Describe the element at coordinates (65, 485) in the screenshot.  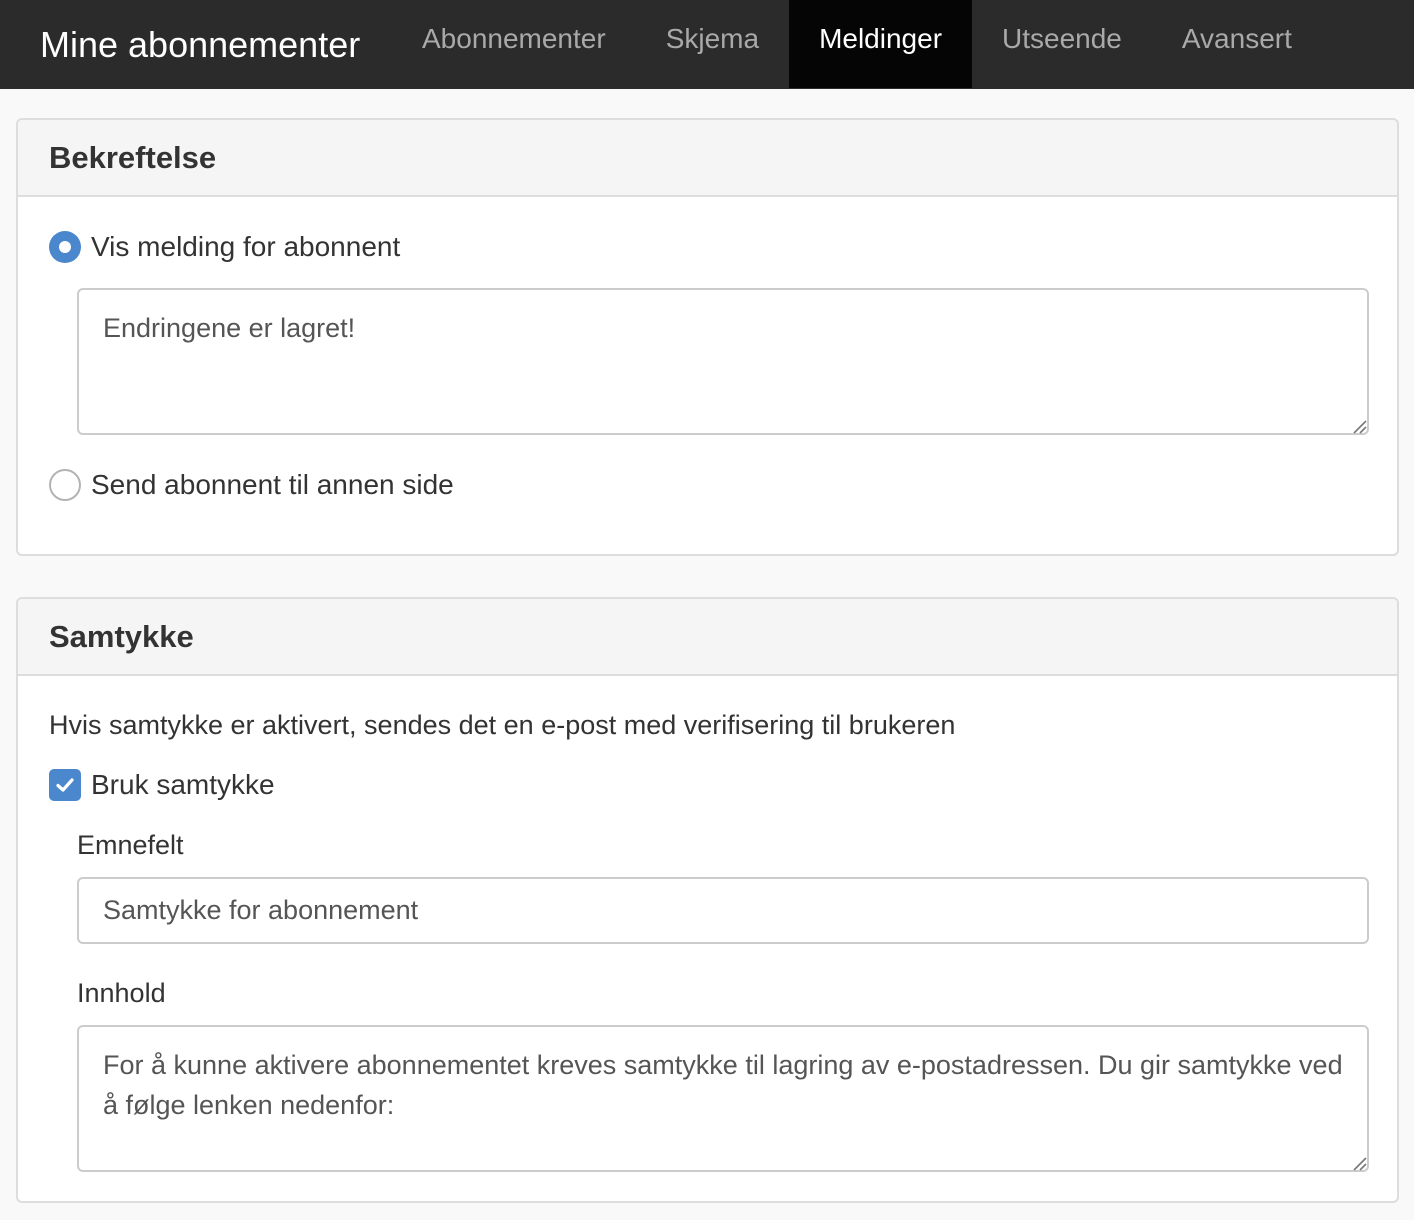
I see `redirect-radio` at that location.